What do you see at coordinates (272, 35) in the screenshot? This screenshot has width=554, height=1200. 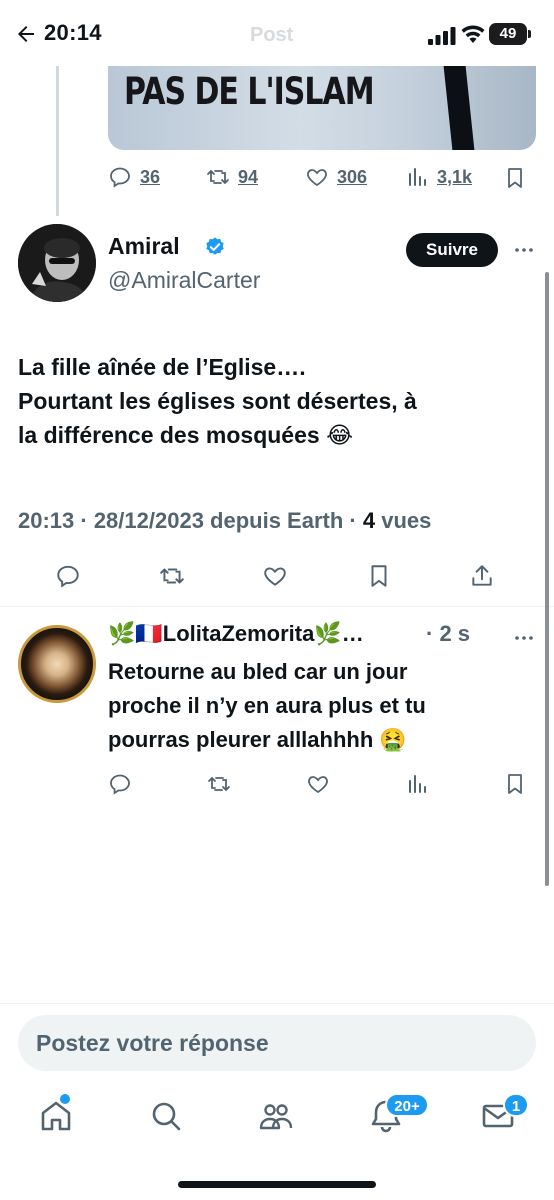 I see `page-title: Post` at bounding box center [272, 35].